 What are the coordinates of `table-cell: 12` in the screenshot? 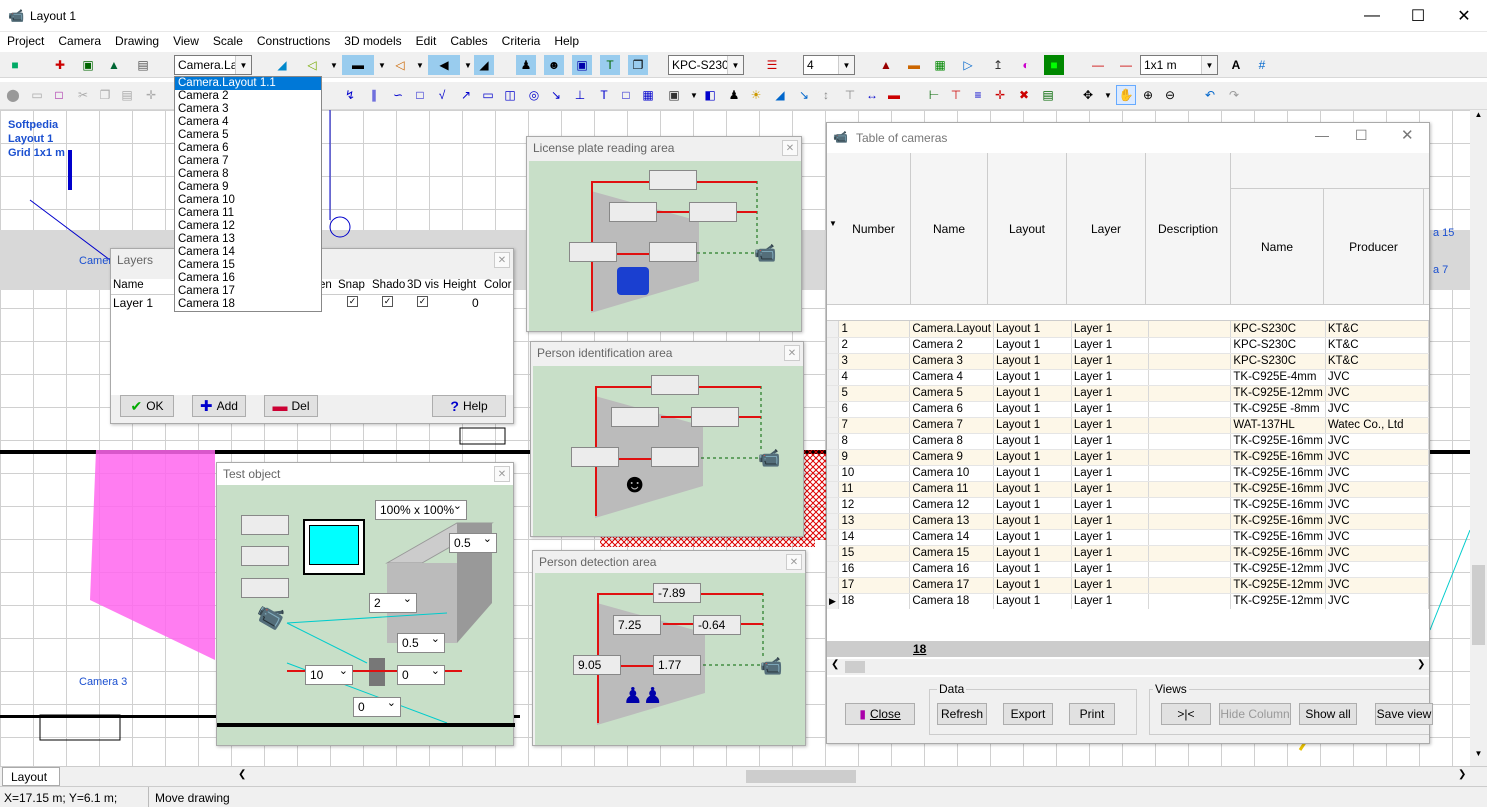 It's located at (874, 505).